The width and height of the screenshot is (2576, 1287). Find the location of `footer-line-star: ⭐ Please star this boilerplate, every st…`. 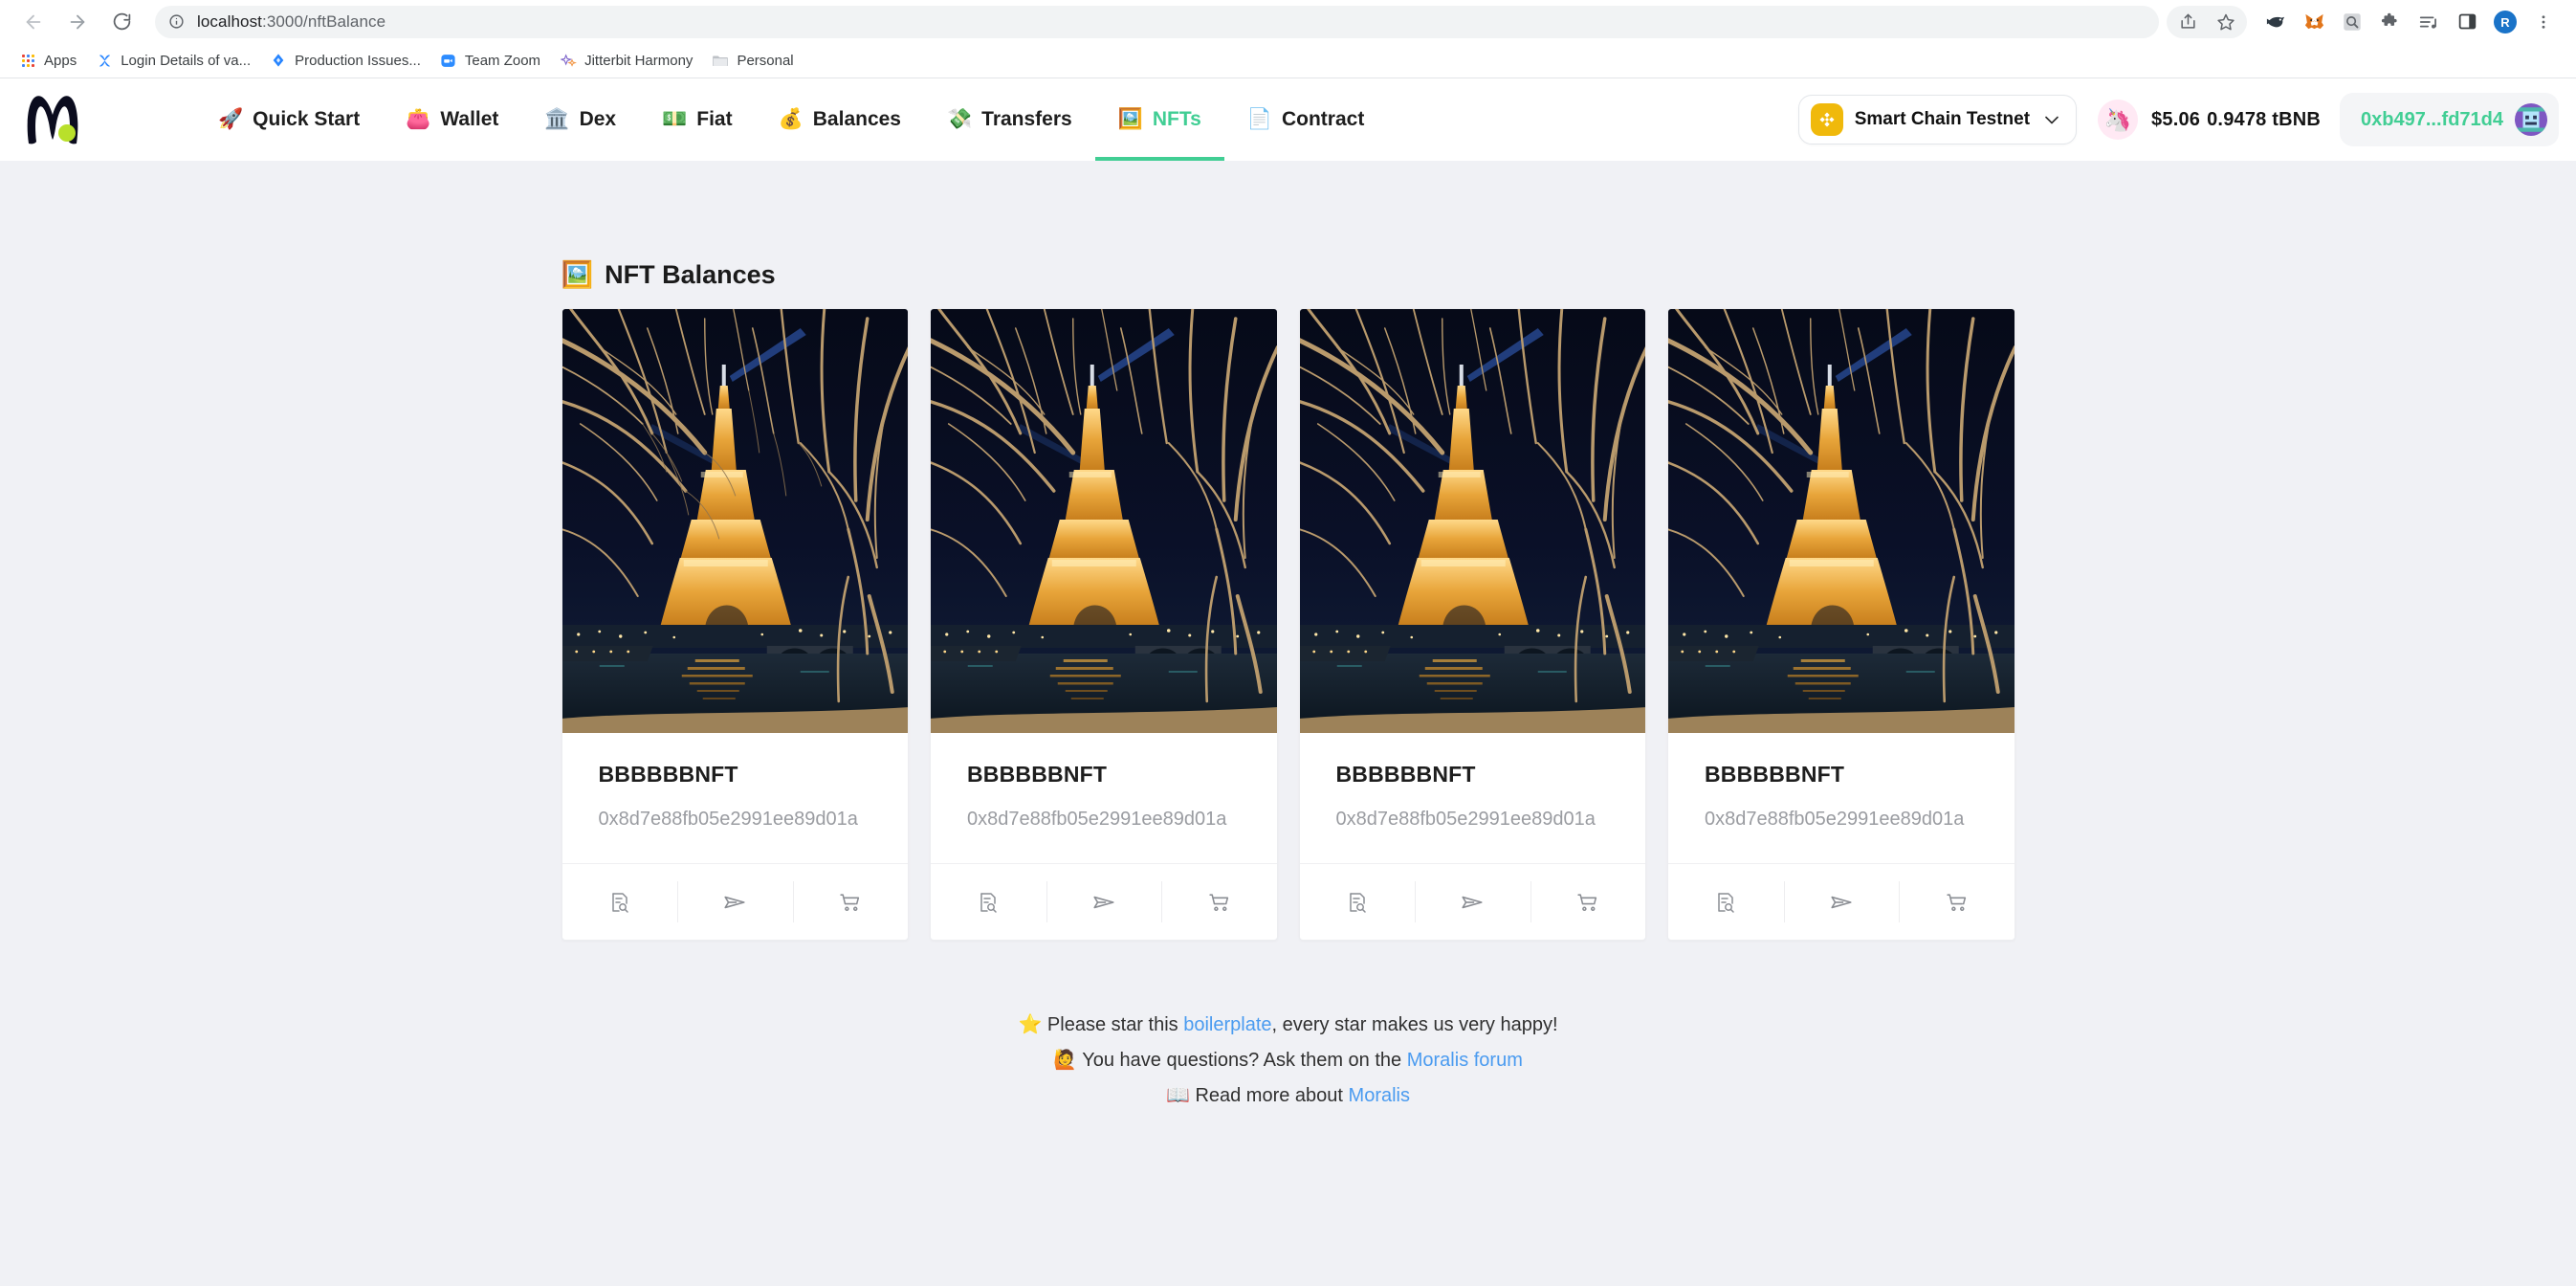

footer-line-star: ⭐ Please star this boilerplate, every st… is located at coordinates (1287, 1026).